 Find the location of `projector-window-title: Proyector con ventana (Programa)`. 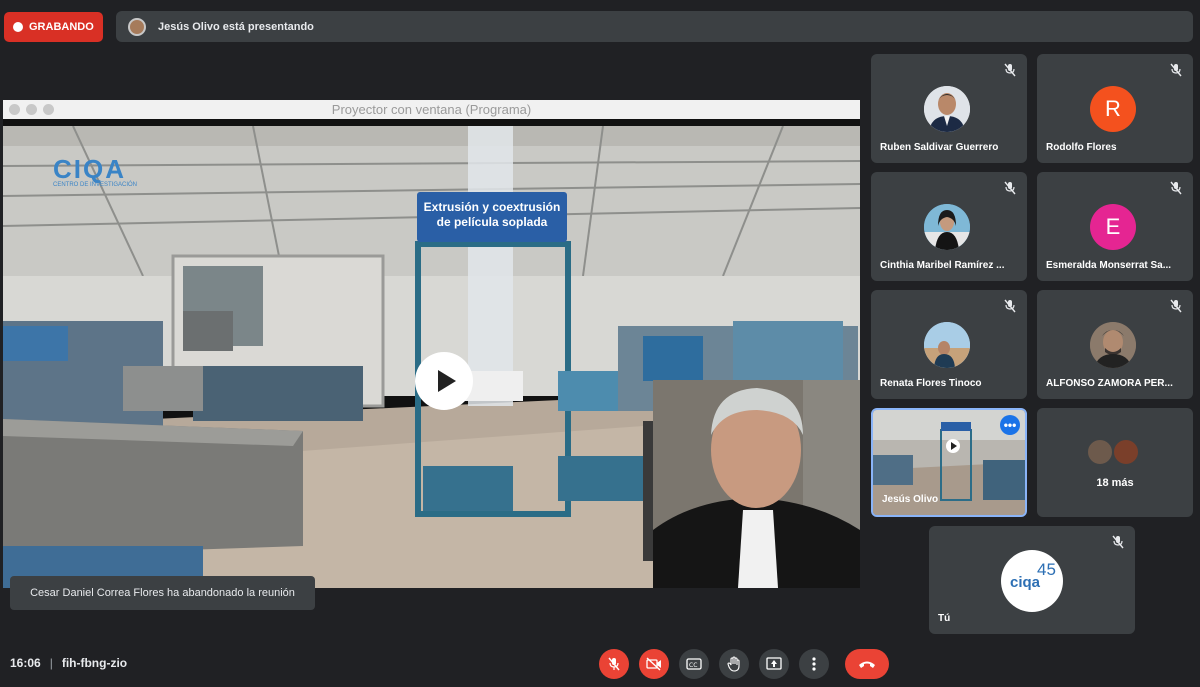

projector-window-title: Proyector con ventana (Programa) is located at coordinates (431, 109).